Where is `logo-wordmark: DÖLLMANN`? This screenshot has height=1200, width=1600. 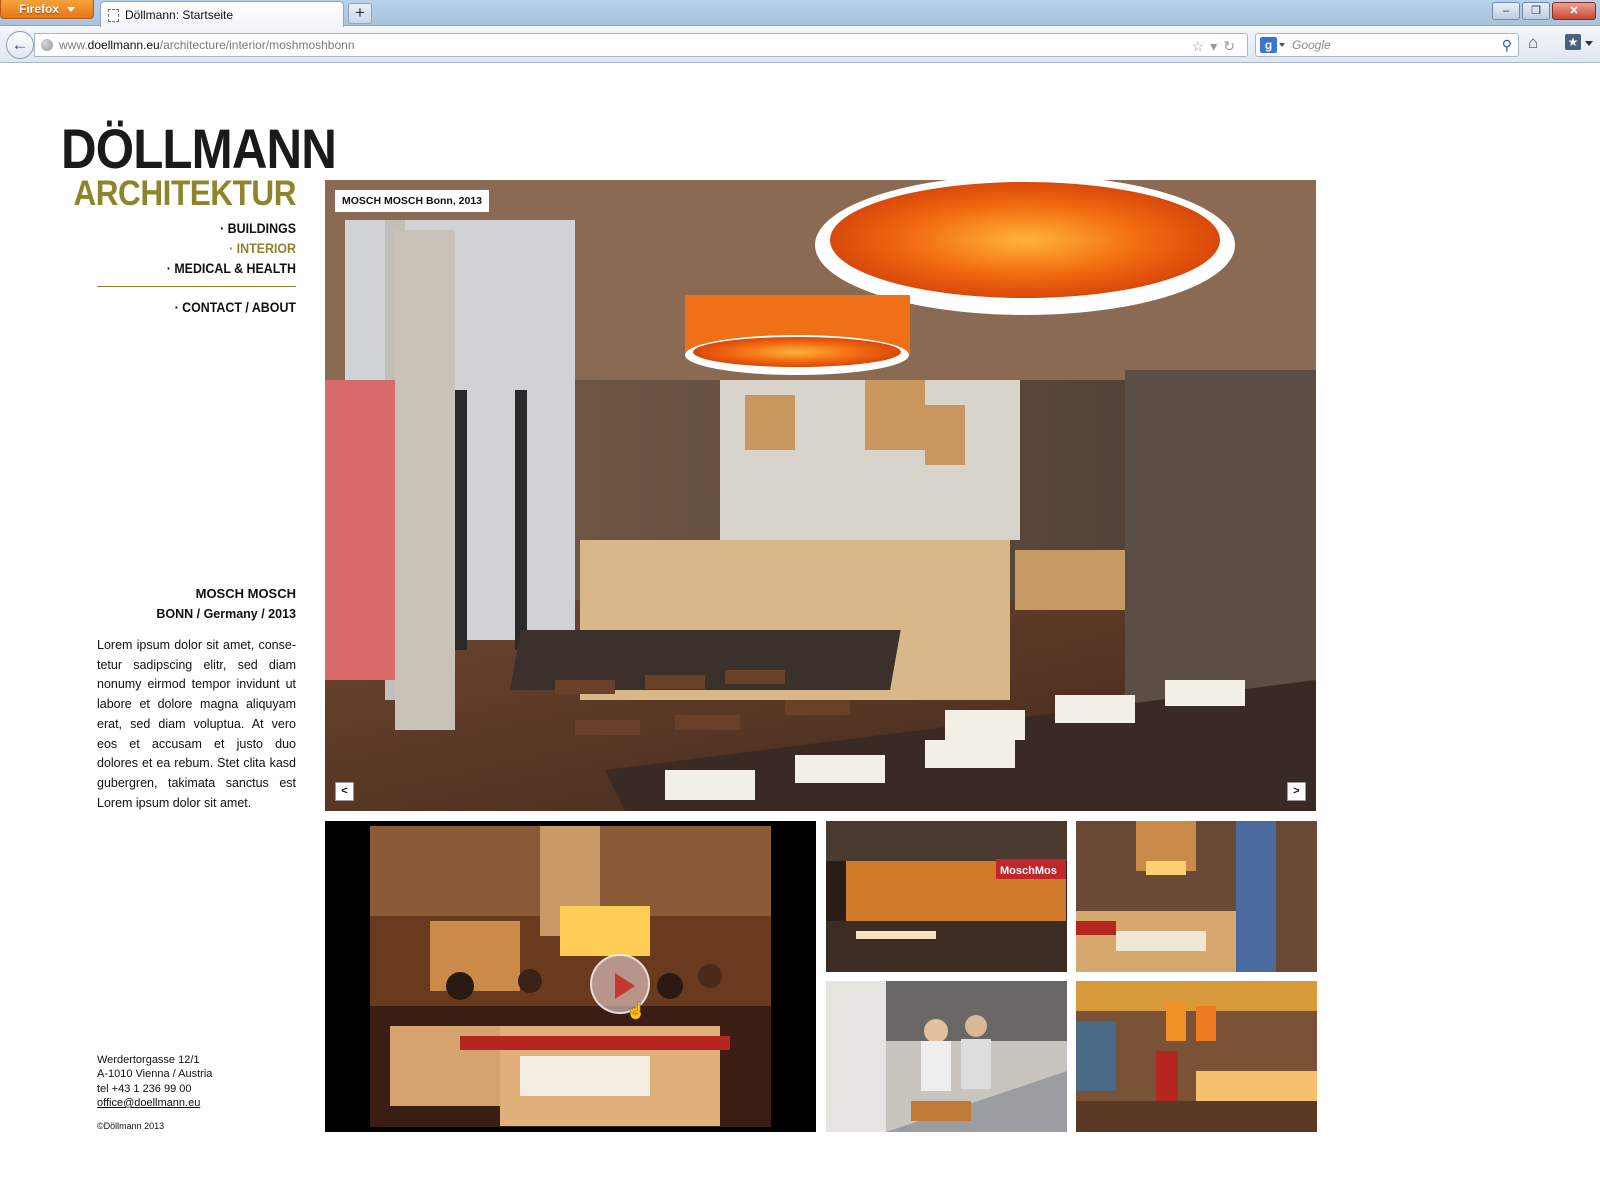 logo-wordmark: DÖLLMANN is located at coordinates (199, 149).